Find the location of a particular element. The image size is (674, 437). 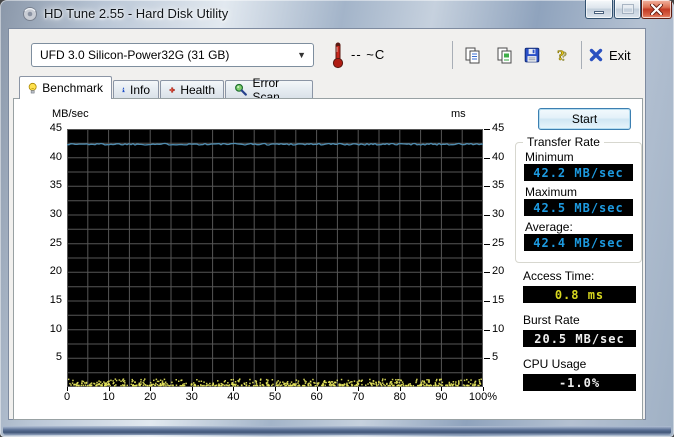

y-axis-tick-label-right: 15 is located at coordinates (498, 300).